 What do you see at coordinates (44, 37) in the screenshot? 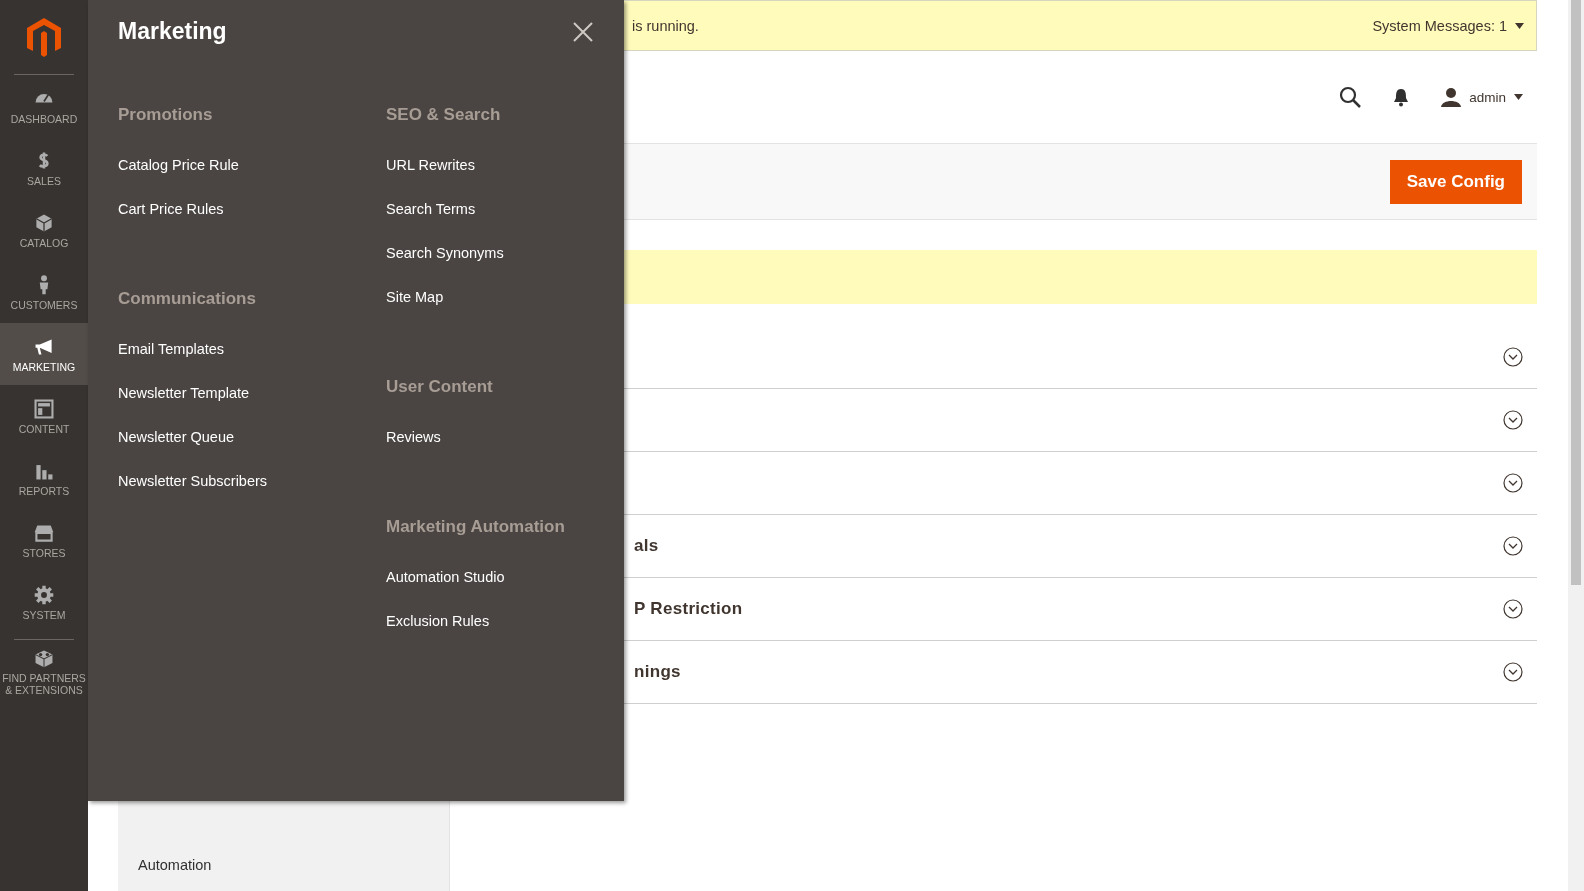
I see `logo-icon` at bounding box center [44, 37].